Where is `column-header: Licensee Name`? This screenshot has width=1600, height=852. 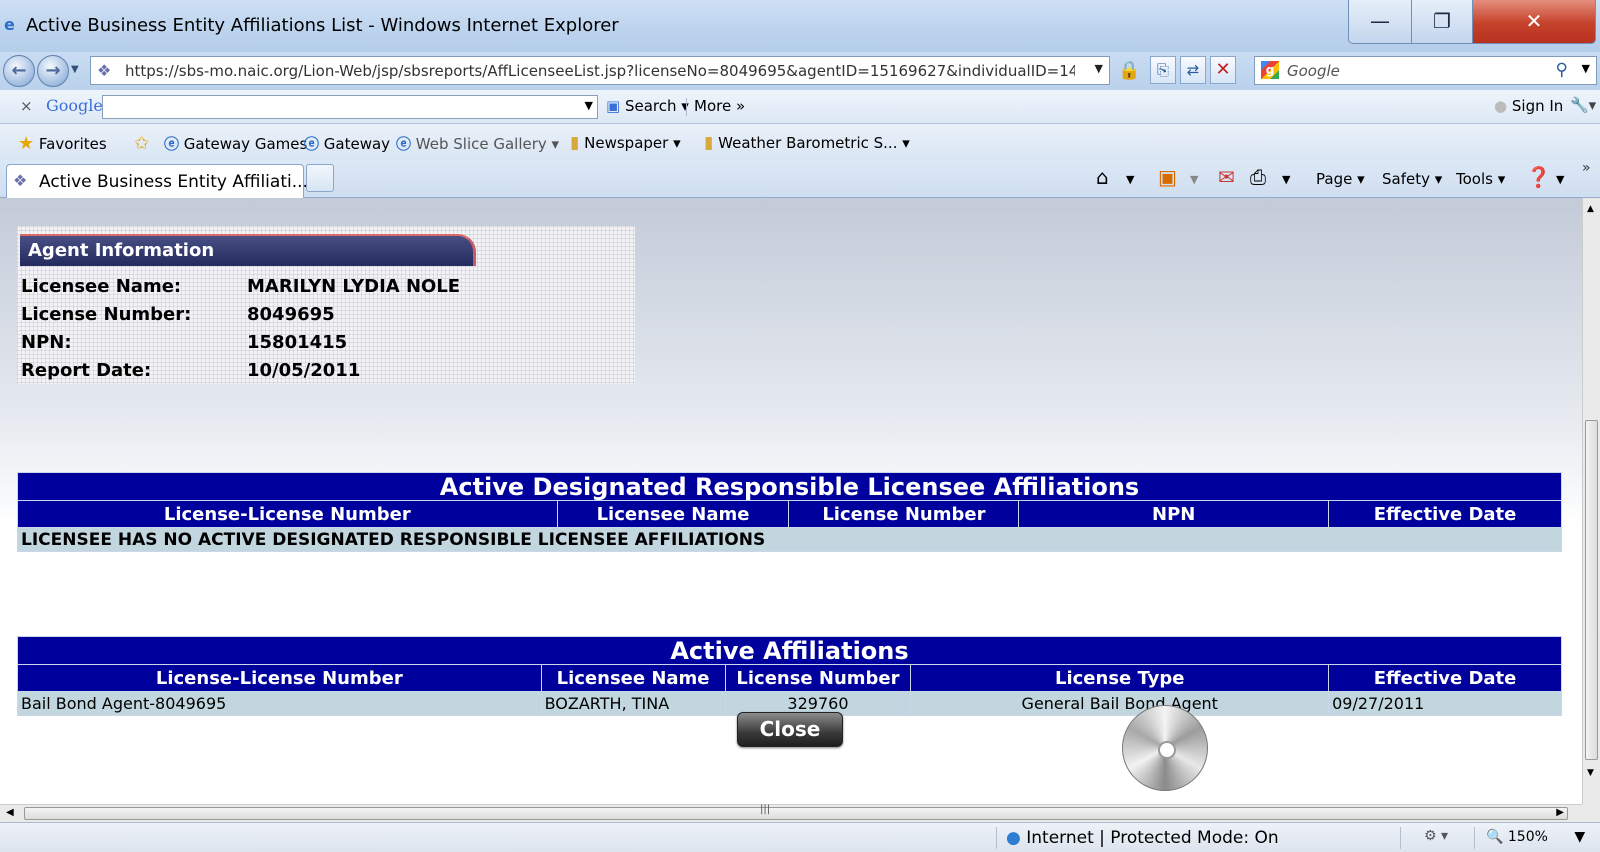 column-header: Licensee Name is located at coordinates (633, 678).